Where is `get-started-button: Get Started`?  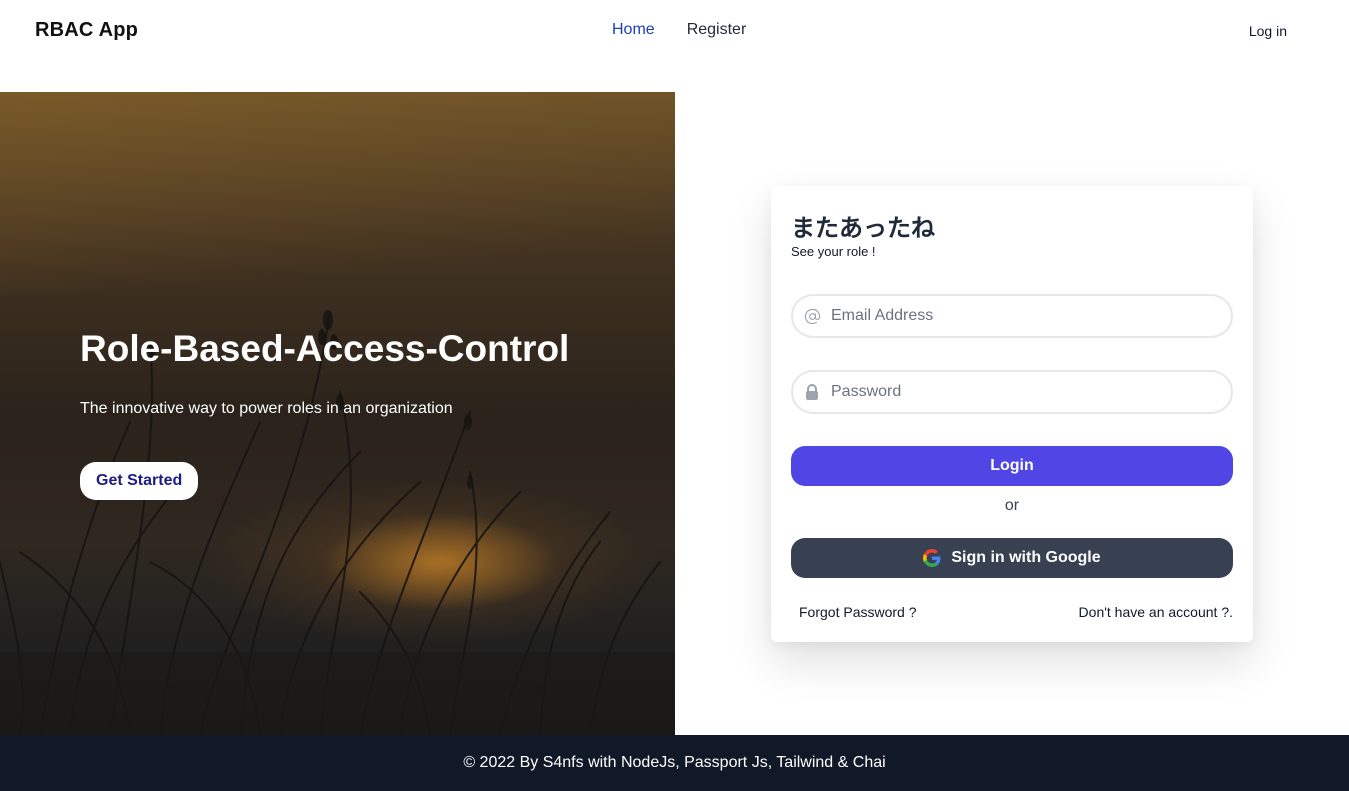 get-started-button: Get Started is located at coordinates (139, 481).